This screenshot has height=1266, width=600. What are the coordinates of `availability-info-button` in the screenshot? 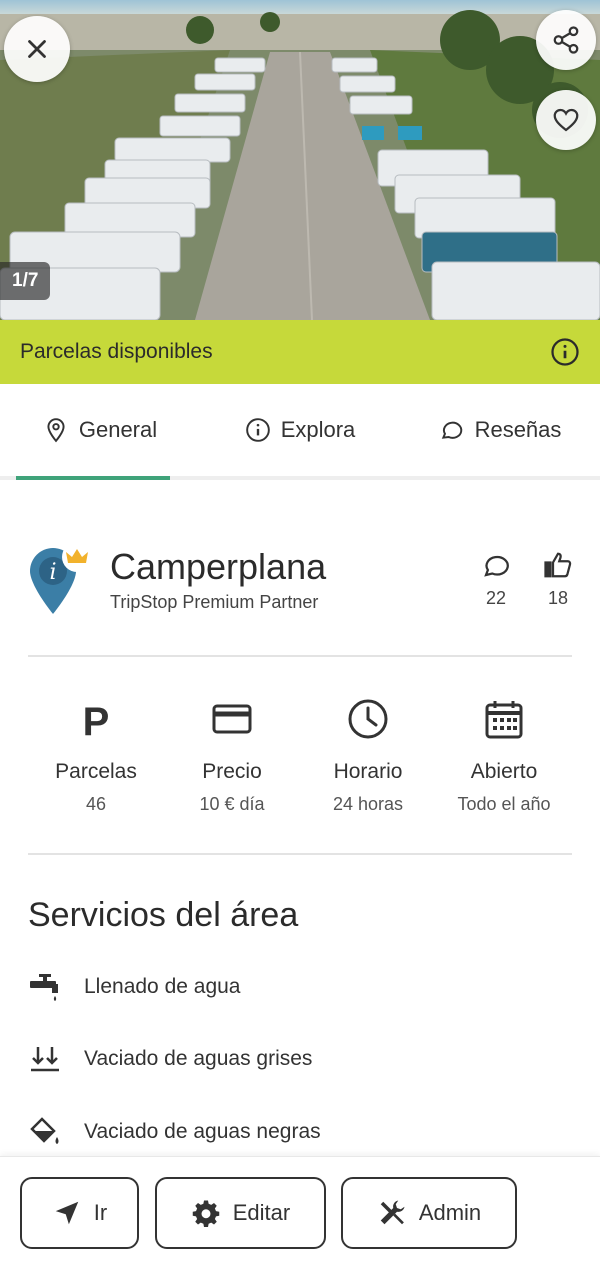 It's located at (565, 352).